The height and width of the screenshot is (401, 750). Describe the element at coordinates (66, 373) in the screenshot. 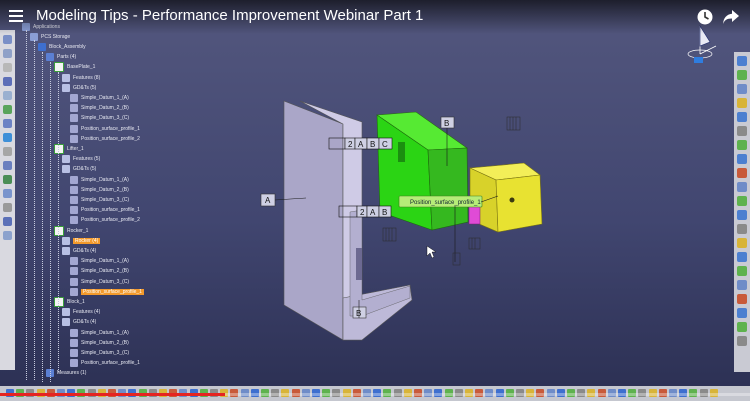

I see `tree-node: Measures (1)` at that location.